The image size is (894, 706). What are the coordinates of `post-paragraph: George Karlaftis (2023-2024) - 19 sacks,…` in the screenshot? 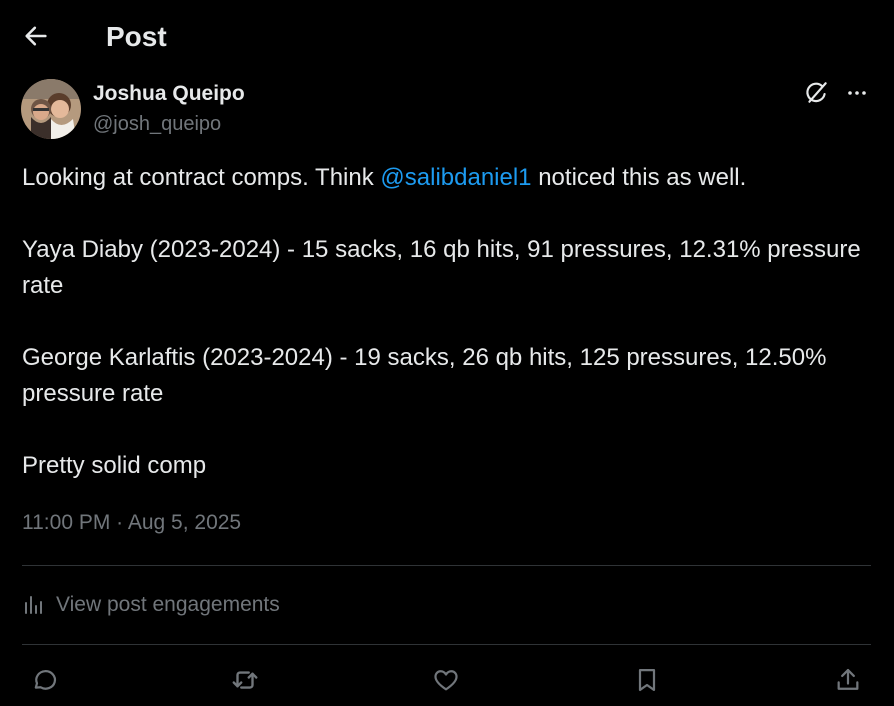 It's located at (424, 375).